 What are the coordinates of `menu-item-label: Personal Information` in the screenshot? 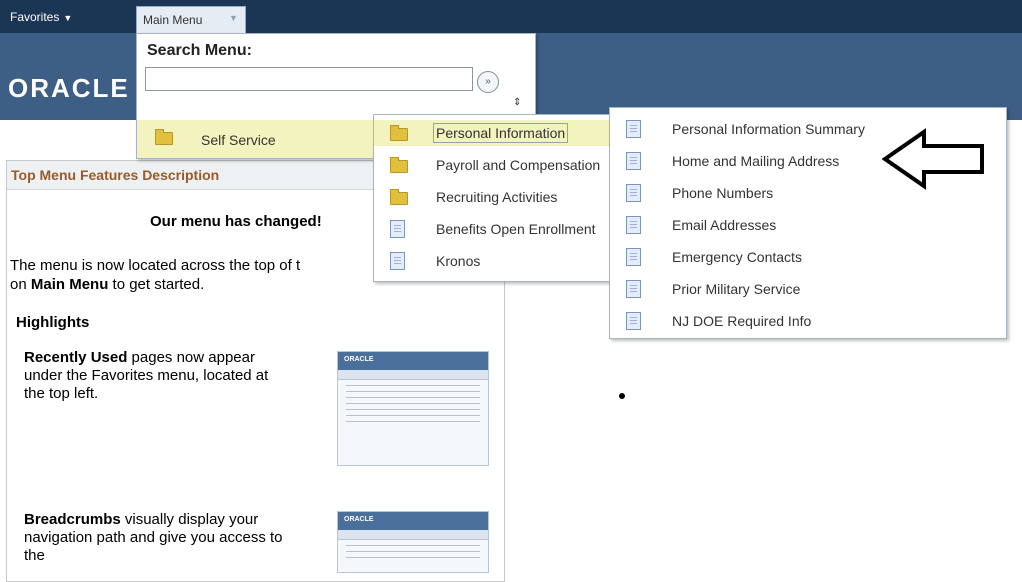 It's located at (501, 133).